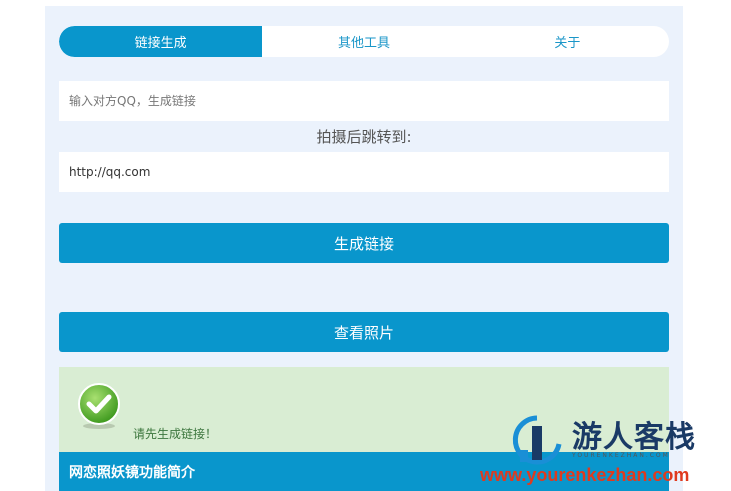 This screenshot has width=731, height=491. What do you see at coordinates (132, 473) in the screenshot?
I see `intro-title: 网恋照妖镜功能简介` at bounding box center [132, 473].